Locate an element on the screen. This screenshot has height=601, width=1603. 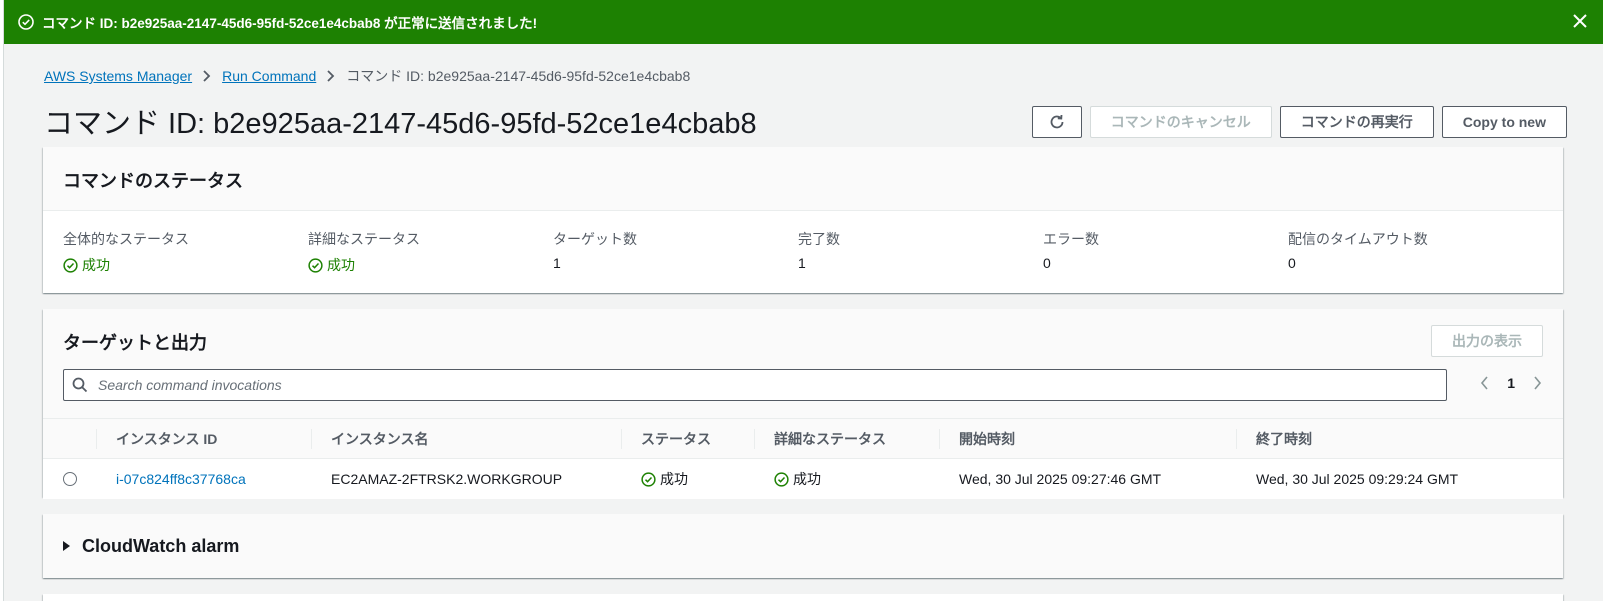
detailed-status-value: 成功 is located at coordinates (341, 265).